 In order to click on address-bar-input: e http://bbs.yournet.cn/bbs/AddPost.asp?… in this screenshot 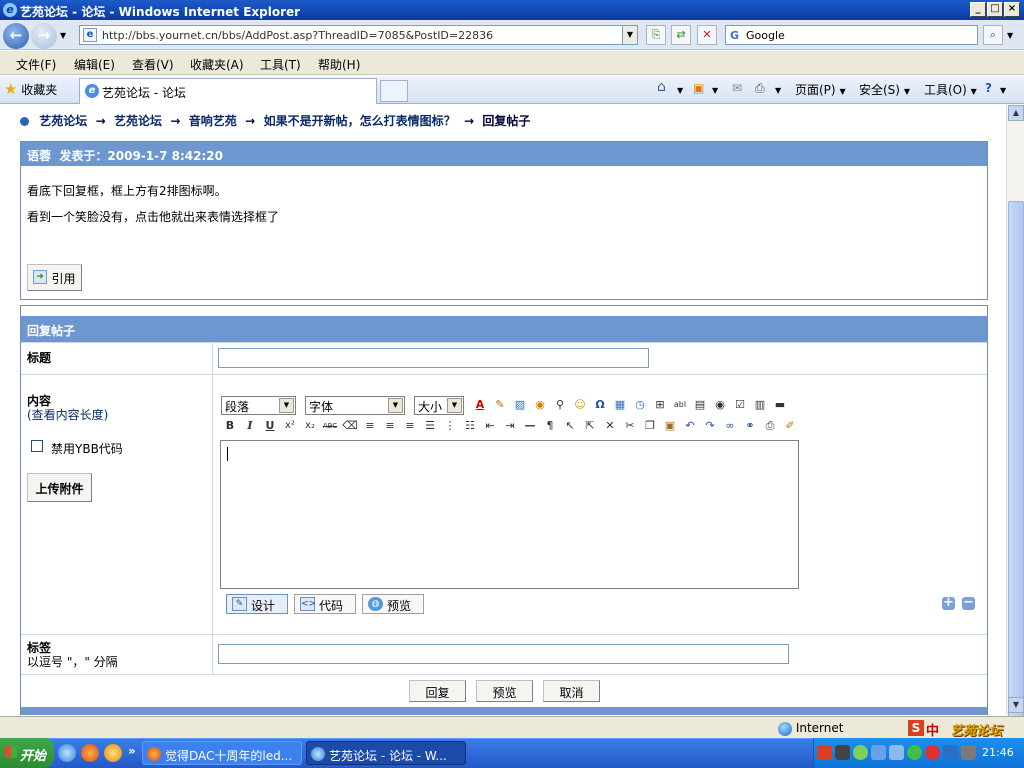, I will do `click(358, 35)`.